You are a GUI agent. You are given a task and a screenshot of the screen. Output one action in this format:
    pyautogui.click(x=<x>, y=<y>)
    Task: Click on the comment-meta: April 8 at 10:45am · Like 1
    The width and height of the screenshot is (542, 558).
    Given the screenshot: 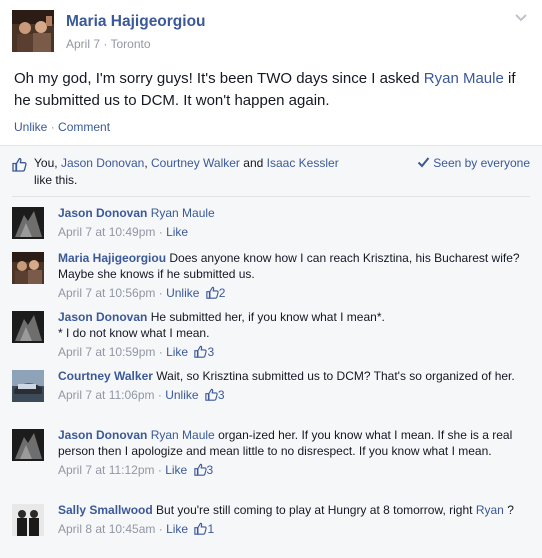 What is the action you would take?
    pyautogui.click(x=293, y=529)
    